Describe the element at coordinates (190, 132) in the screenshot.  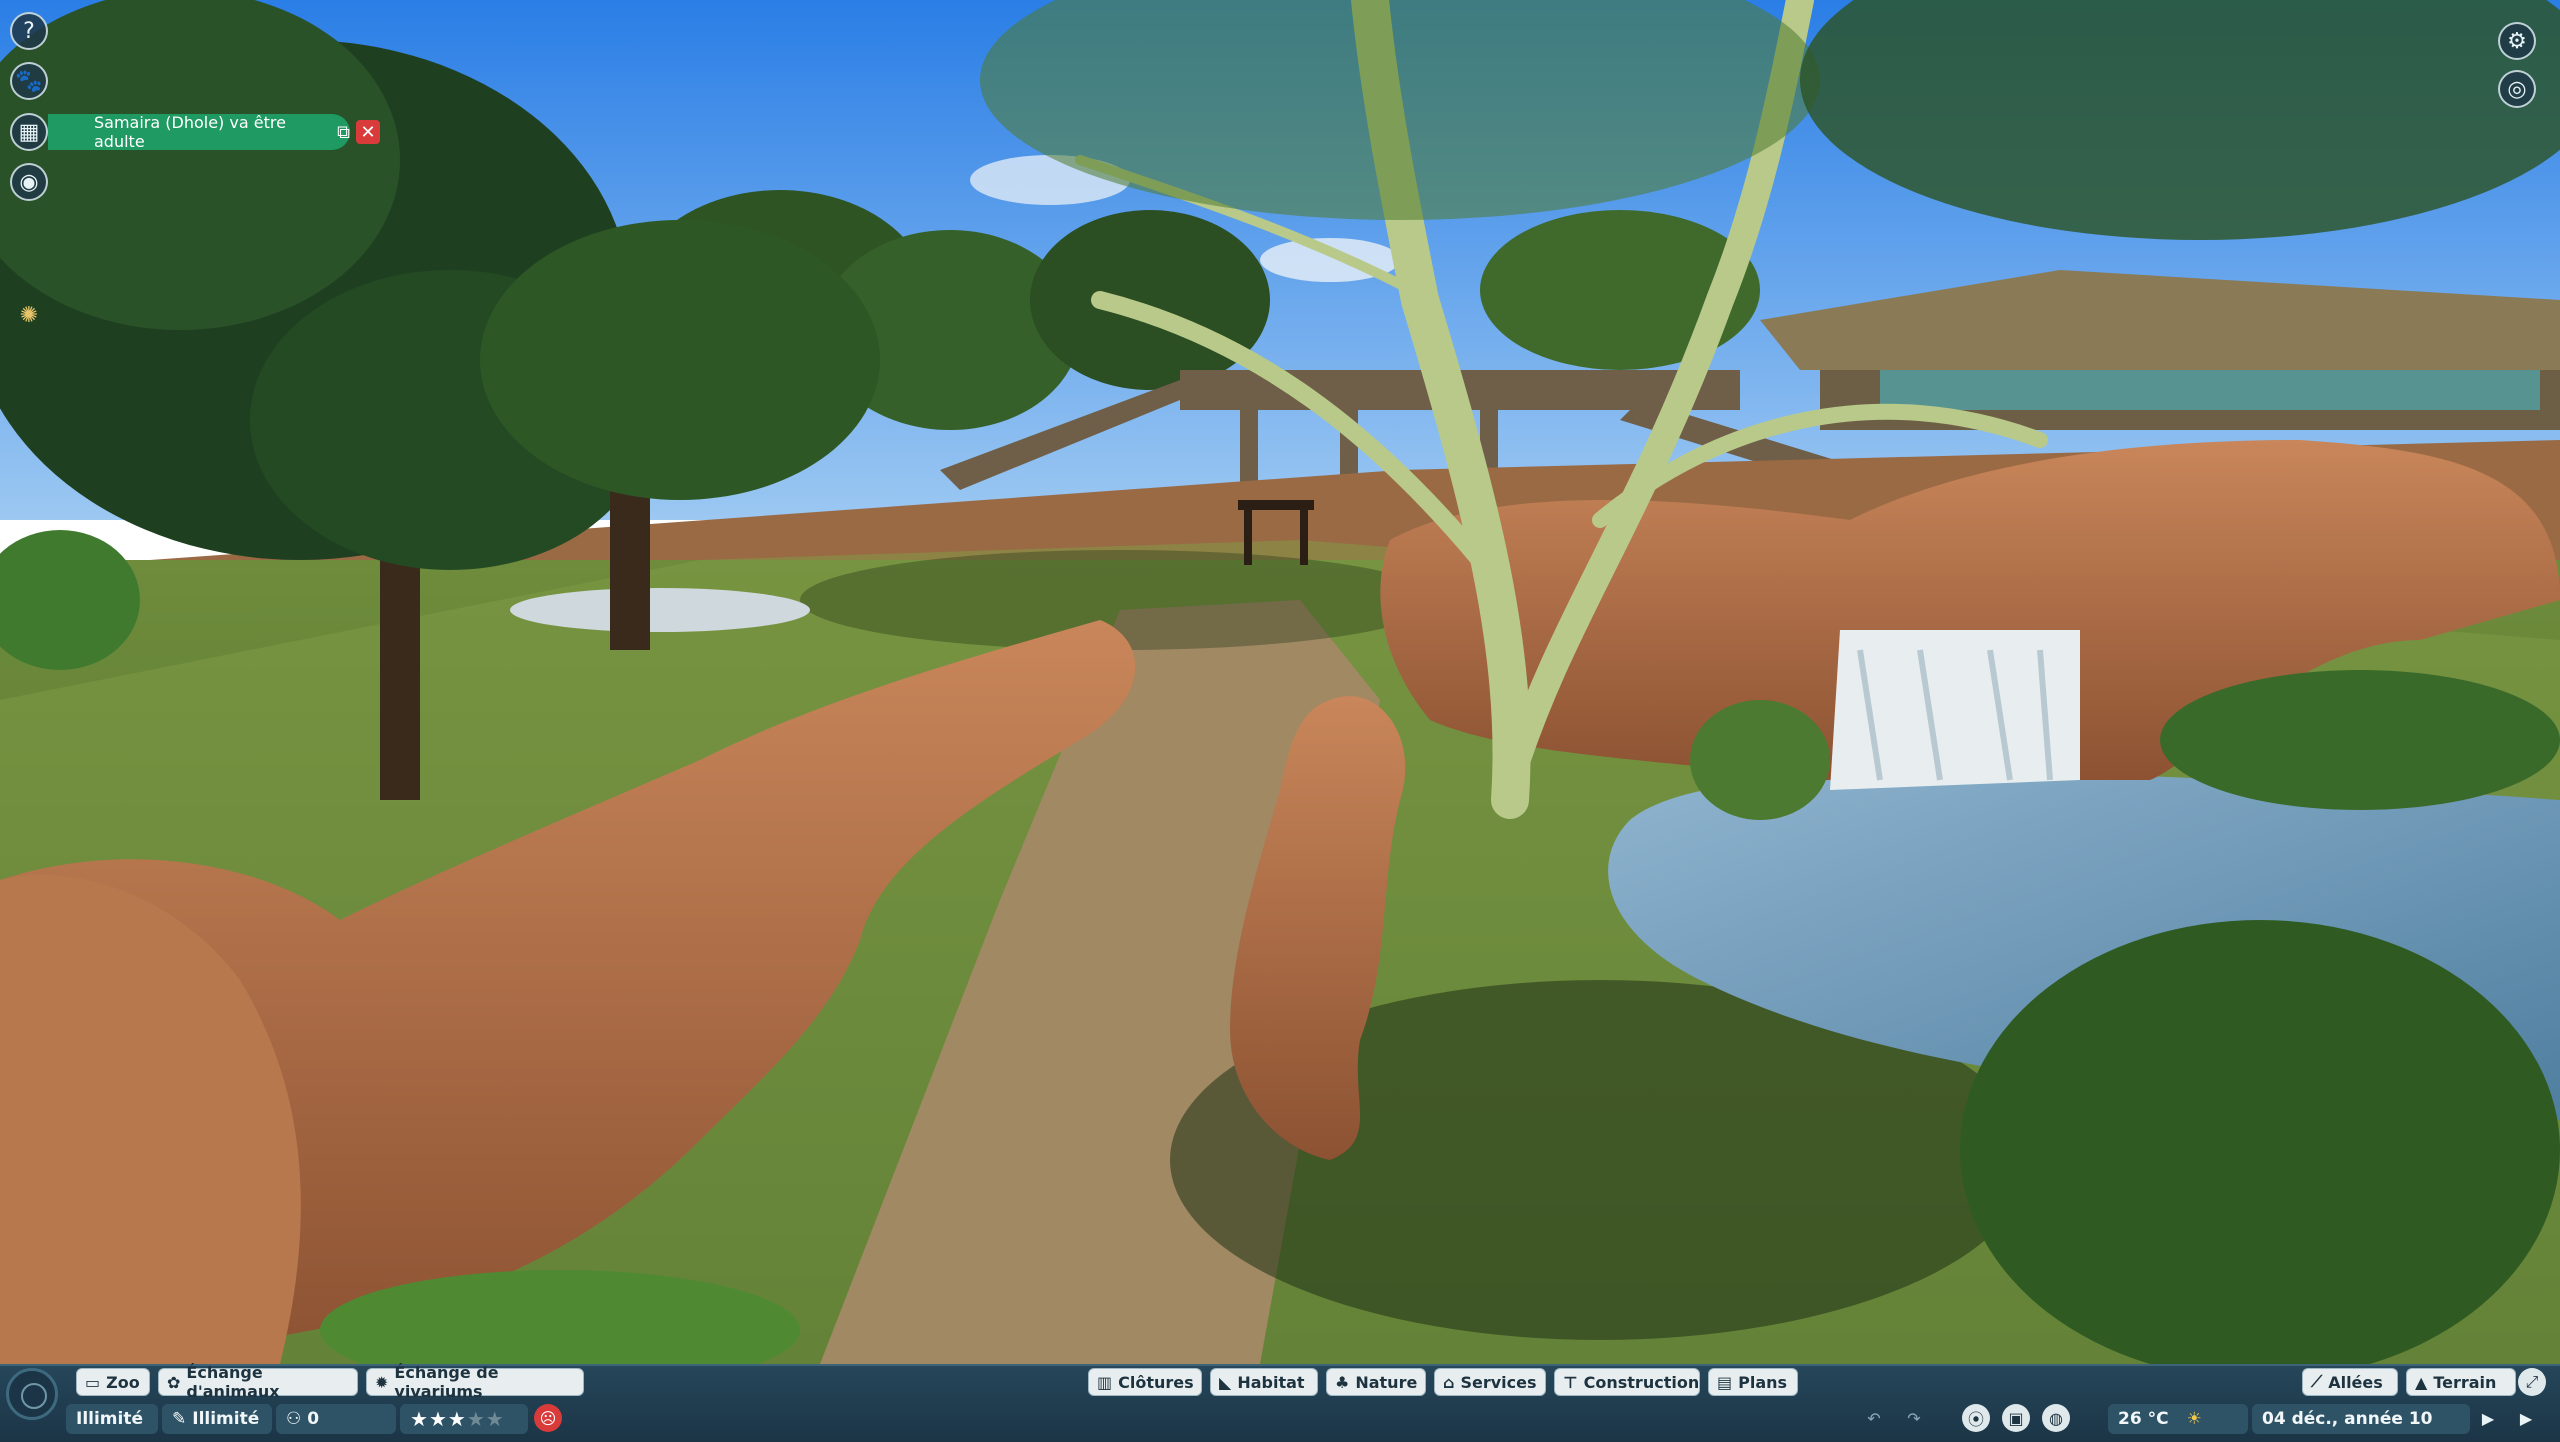
I see `notification-text: Samaira (Dhole) va être adulte` at that location.